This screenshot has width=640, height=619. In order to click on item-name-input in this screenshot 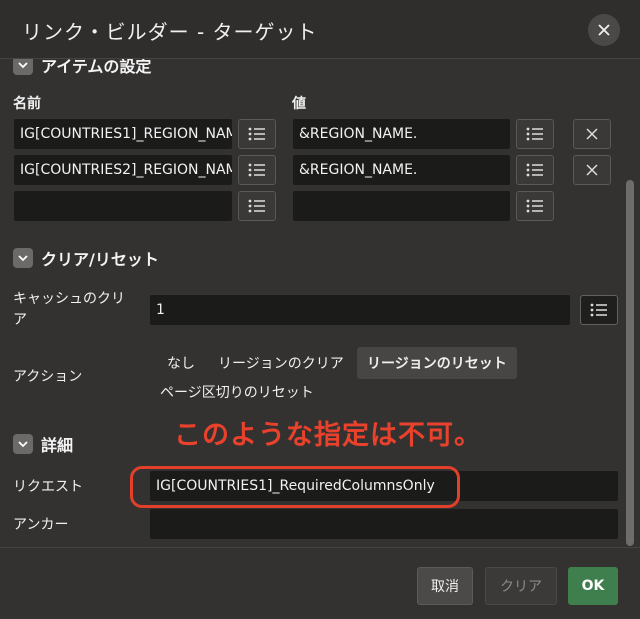, I will do `click(123, 206)`.